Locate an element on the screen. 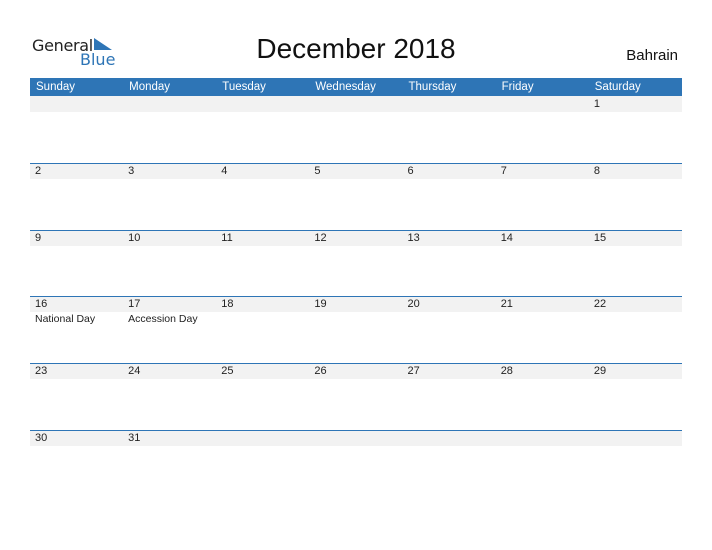 The width and height of the screenshot is (712, 550). day-number: 6 is located at coordinates (410, 171).